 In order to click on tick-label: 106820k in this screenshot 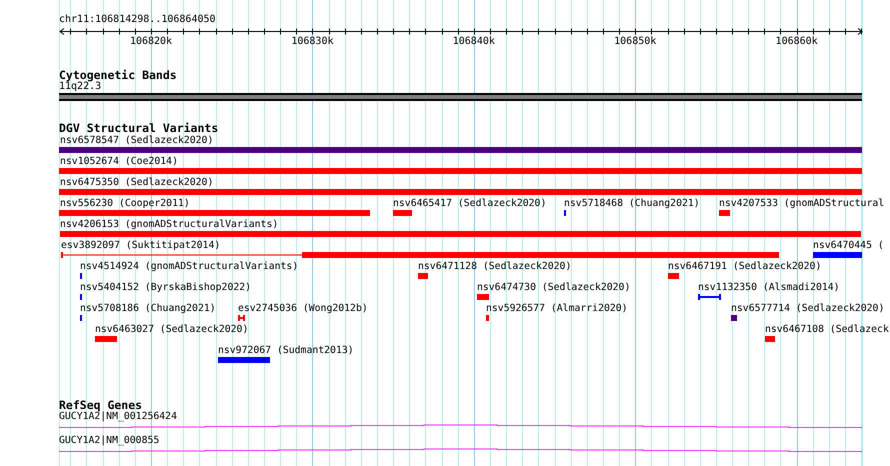, I will do `click(151, 42)`.